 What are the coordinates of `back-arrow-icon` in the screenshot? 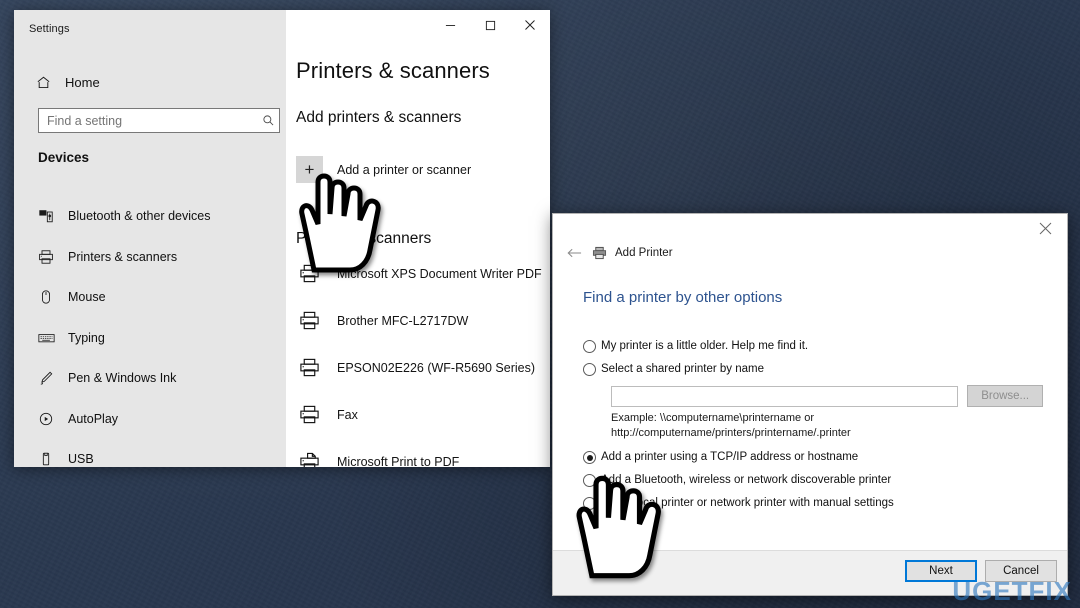 It's located at (574, 253).